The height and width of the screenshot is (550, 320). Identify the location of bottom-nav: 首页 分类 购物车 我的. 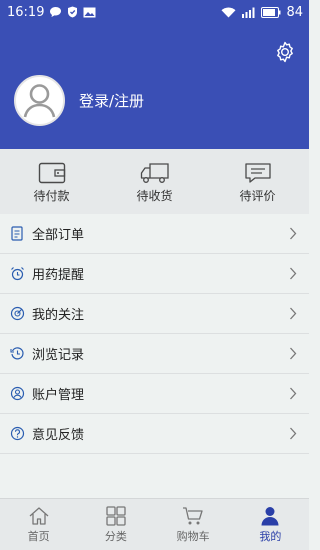
(154, 524).